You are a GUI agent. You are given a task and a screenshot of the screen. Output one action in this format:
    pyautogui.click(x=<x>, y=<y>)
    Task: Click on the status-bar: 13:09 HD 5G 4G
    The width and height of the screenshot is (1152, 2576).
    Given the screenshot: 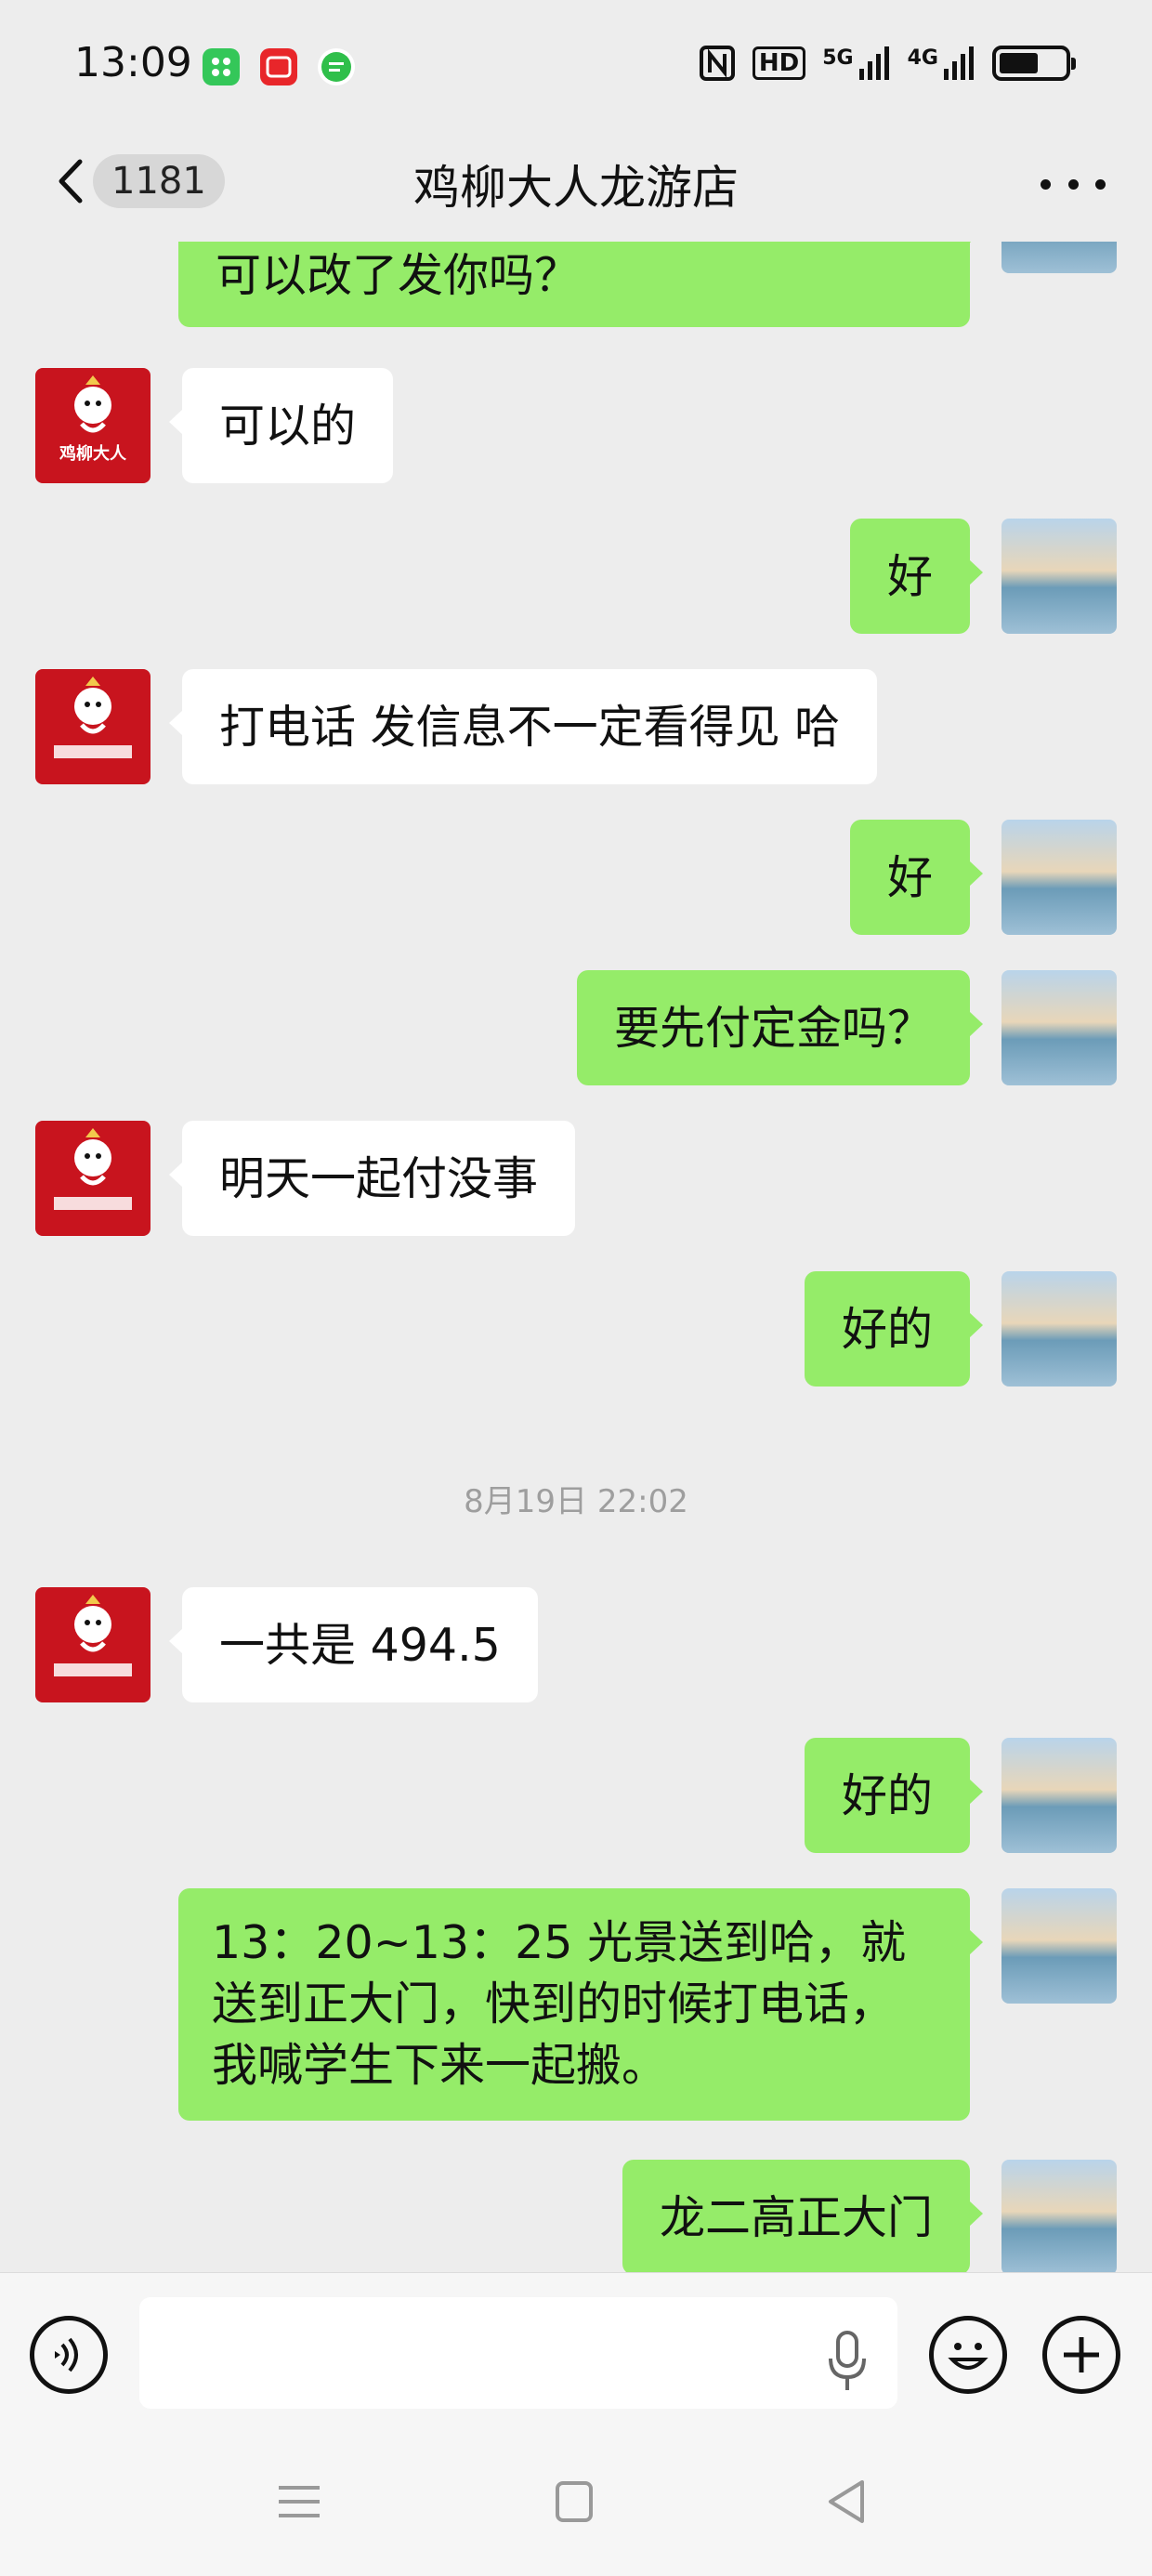 What is the action you would take?
    pyautogui.click(x=576, y=65)
    